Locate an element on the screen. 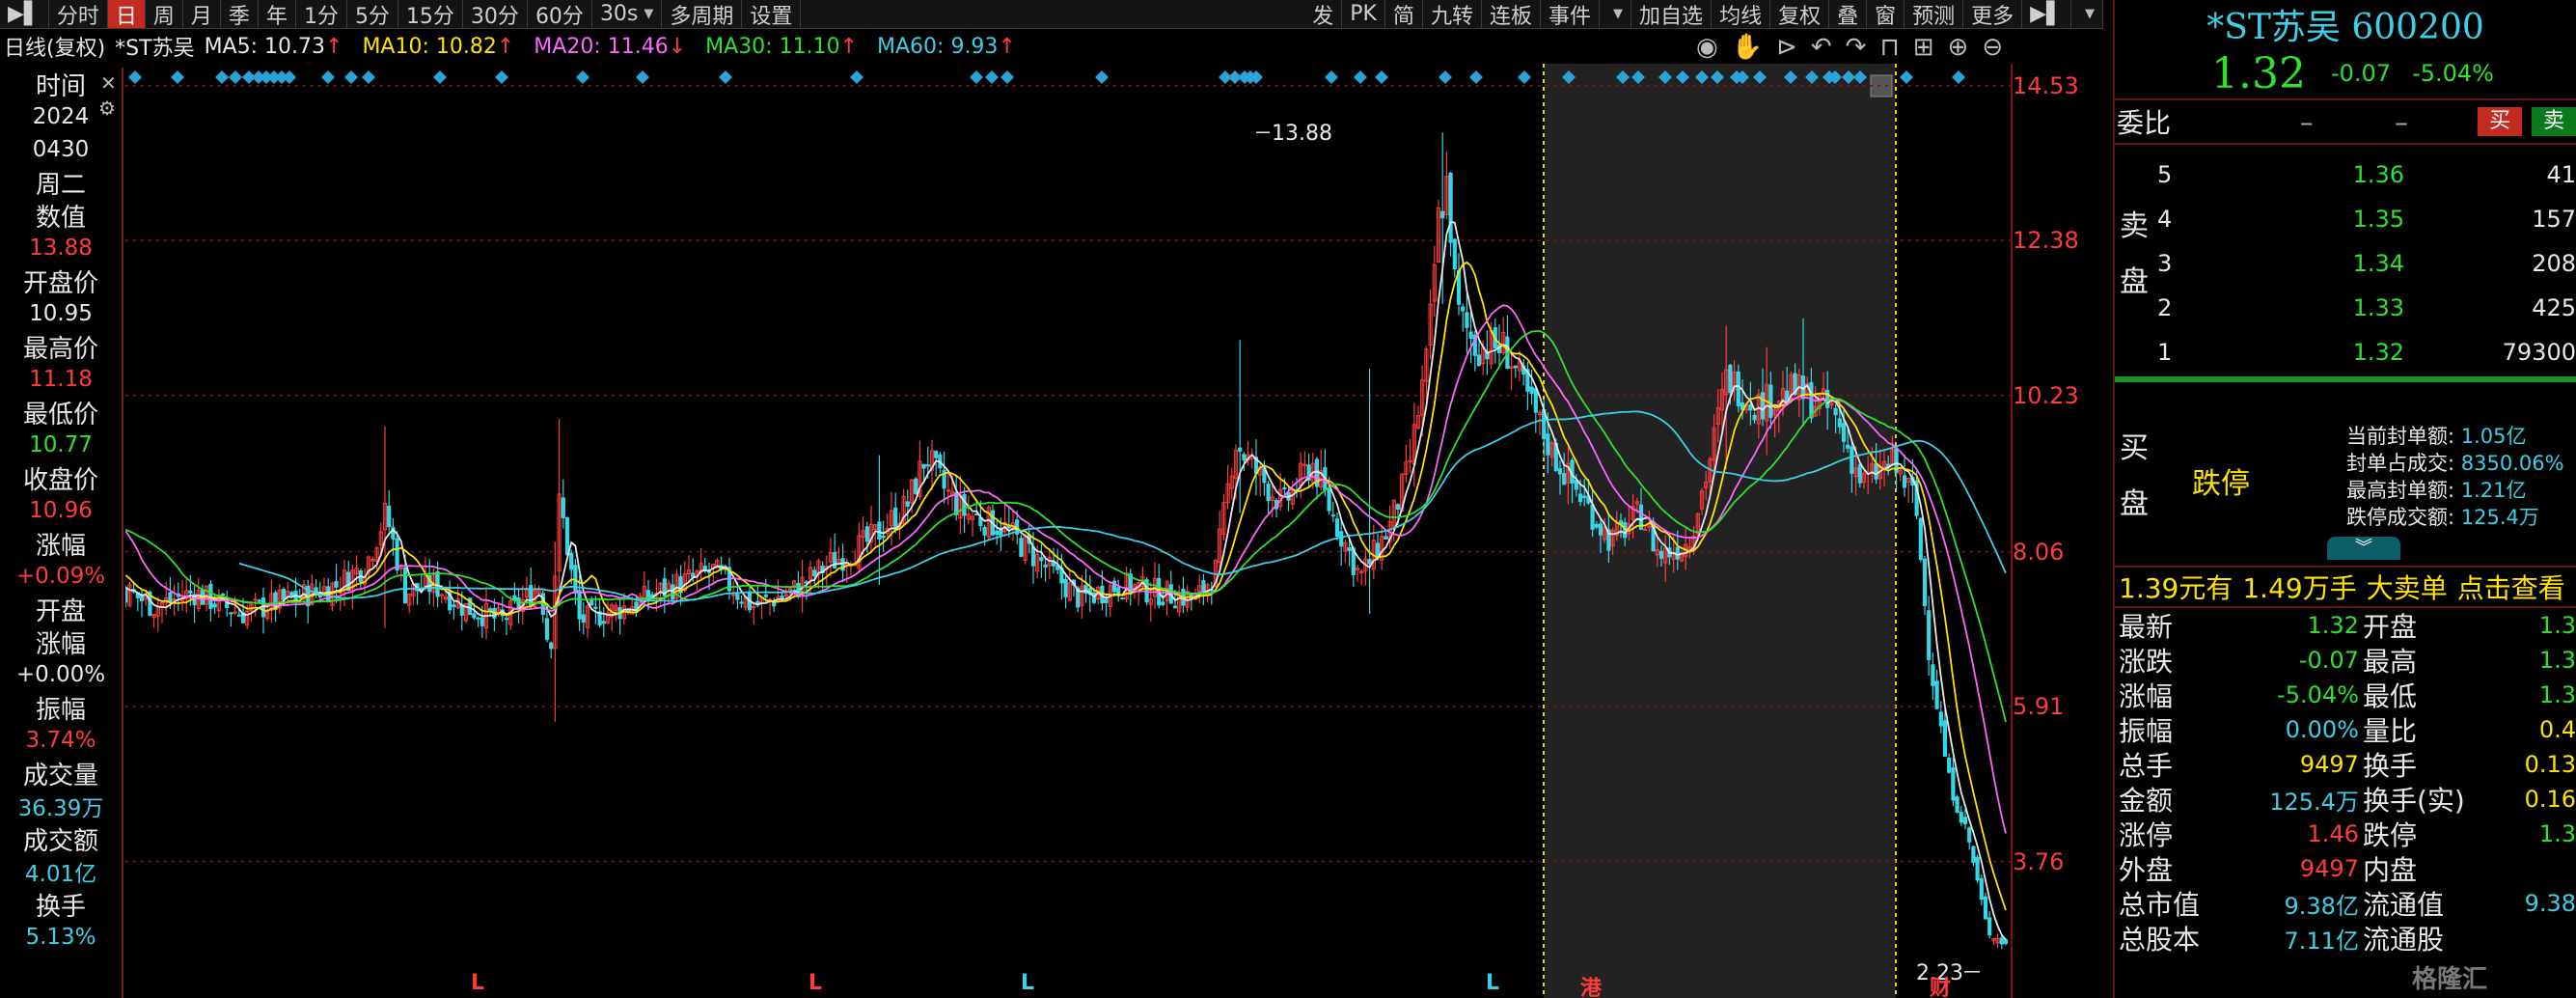 This screenshot has height=998, width=2576. quote-stat-row: 总股本 7.11亿 流通股 is located at coordinates (2345, 939).